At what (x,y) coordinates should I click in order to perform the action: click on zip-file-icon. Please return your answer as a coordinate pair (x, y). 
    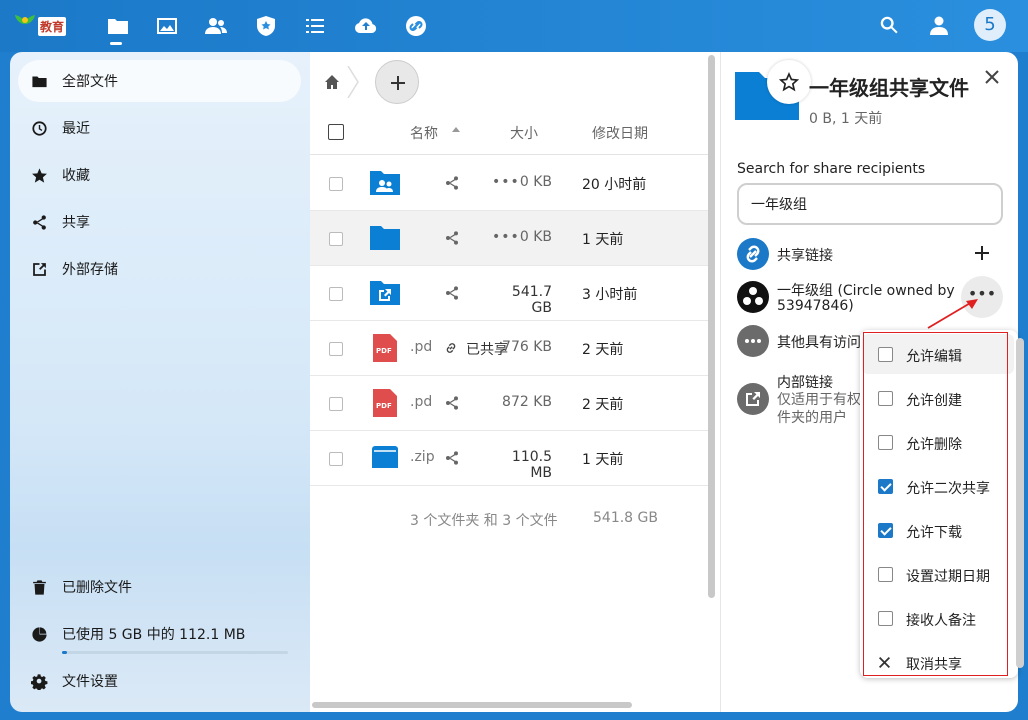
    Looking at the image, I should click on (385, 457).